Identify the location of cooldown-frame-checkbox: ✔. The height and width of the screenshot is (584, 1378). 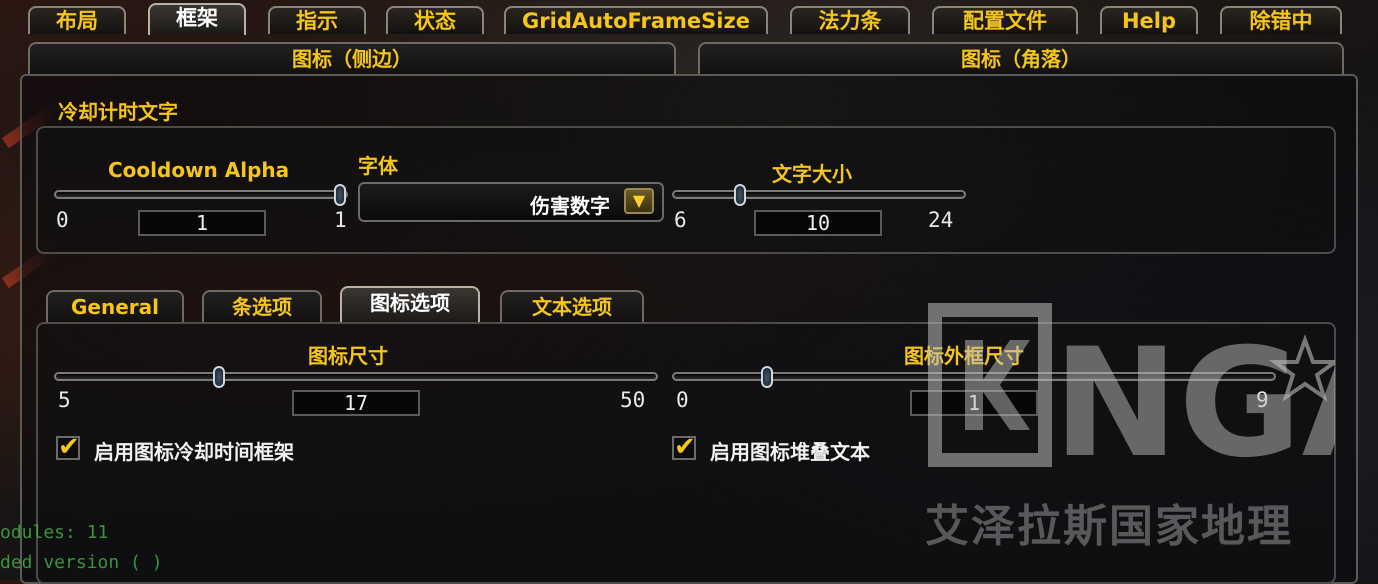
(68, 447).